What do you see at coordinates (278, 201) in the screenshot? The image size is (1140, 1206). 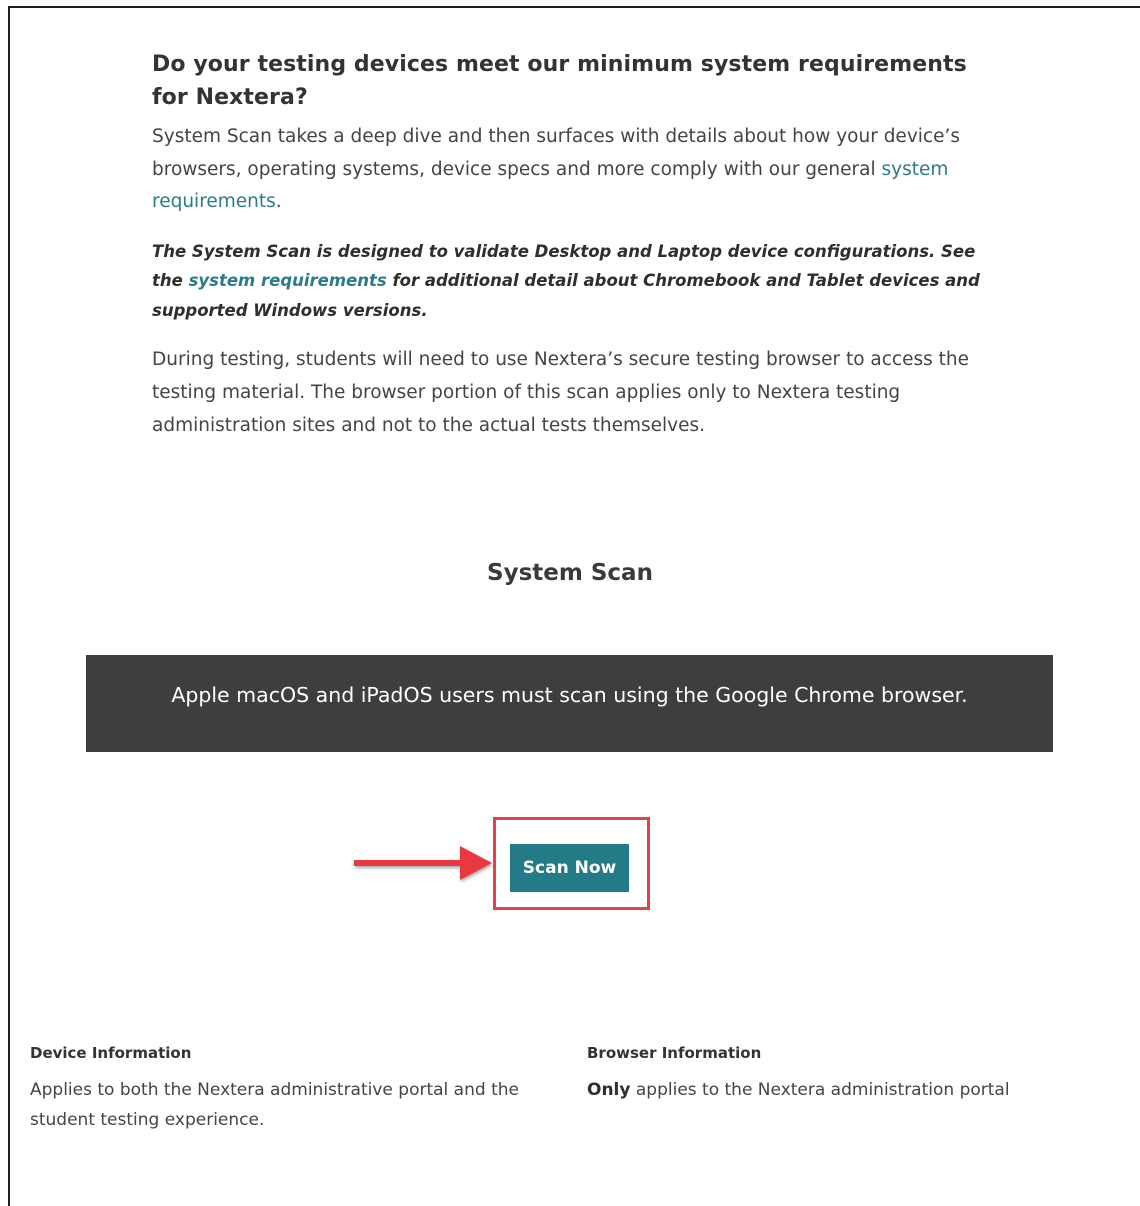 I see `intro-end: .` at bounding box center [278, 201].